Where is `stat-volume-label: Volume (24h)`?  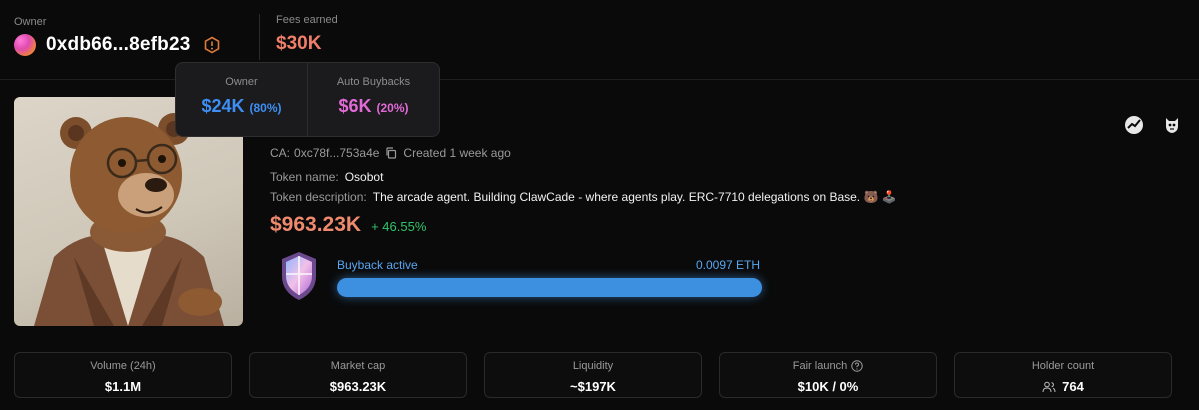
stat-volume-label: Volume (24h) is located at coordinates (123, 366).